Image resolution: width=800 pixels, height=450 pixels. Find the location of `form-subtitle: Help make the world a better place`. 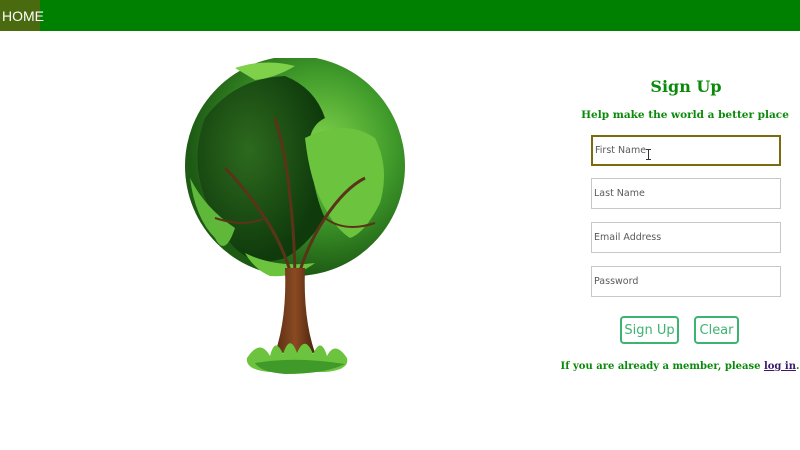

form-subtitle: Help make the world a better place is located at coordinates (685, 115).